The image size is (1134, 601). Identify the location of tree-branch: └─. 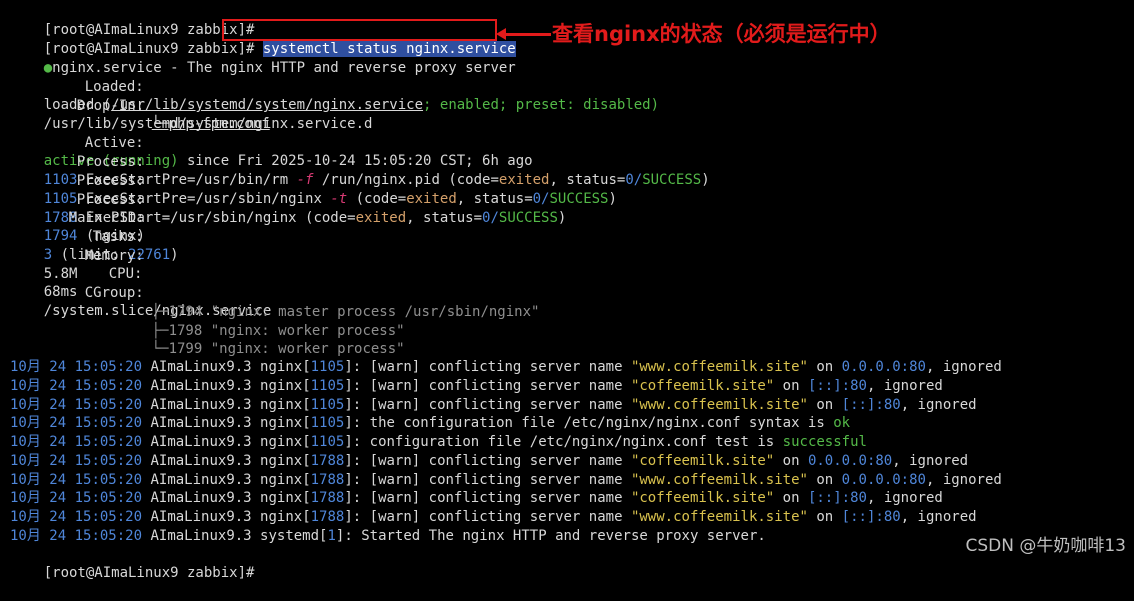
(160, 348).